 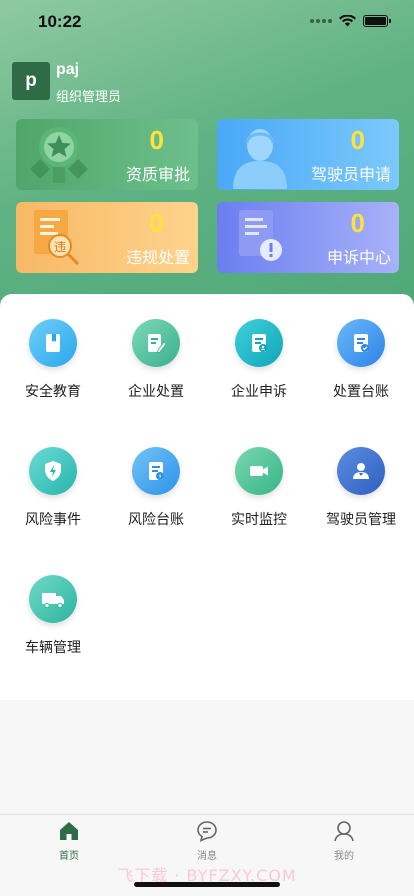 What do you see at coordinates (361, 520) in the screenshot?
I see `menu-label: 驾驶员管理` at bounding box center [361, 520].